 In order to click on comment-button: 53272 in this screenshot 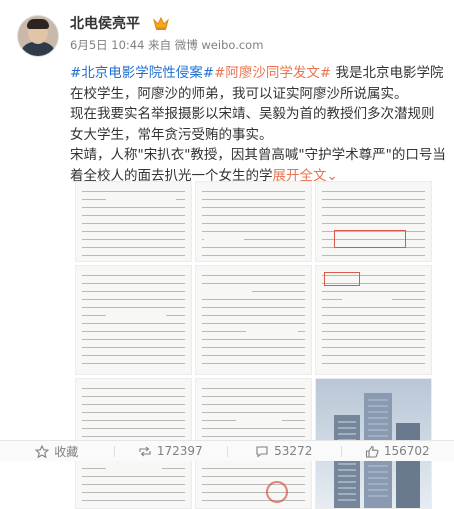, I will do `click(284, 451)`.